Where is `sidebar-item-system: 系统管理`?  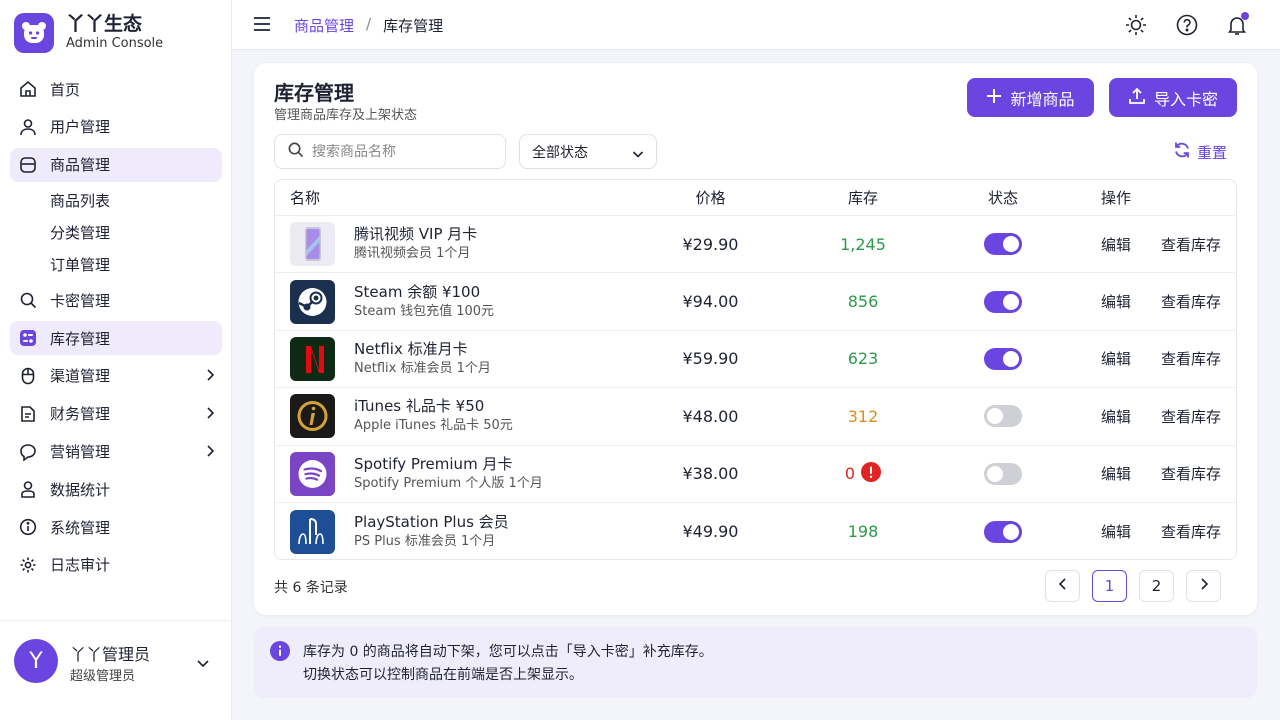
sidebar-item-system: 系统管理 is located at coordinates (116, 527).